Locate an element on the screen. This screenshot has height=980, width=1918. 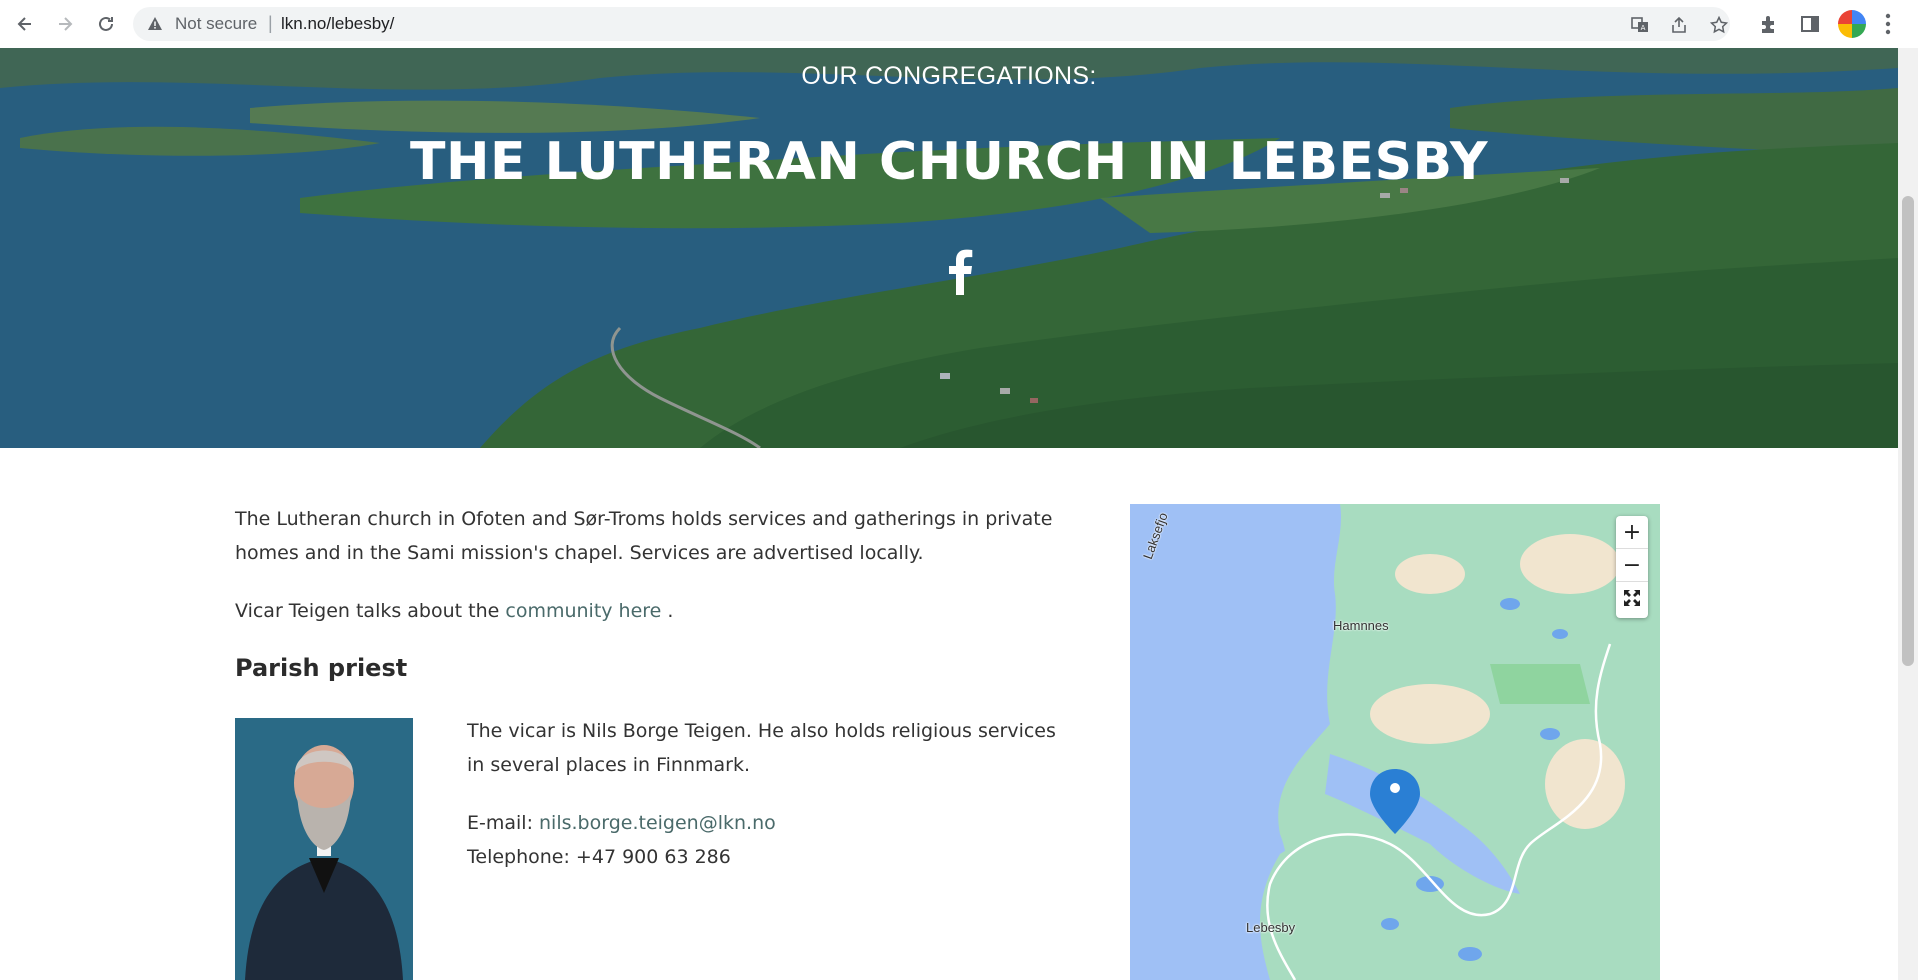
priest-portrait-image is located at coordinates (324, 849).